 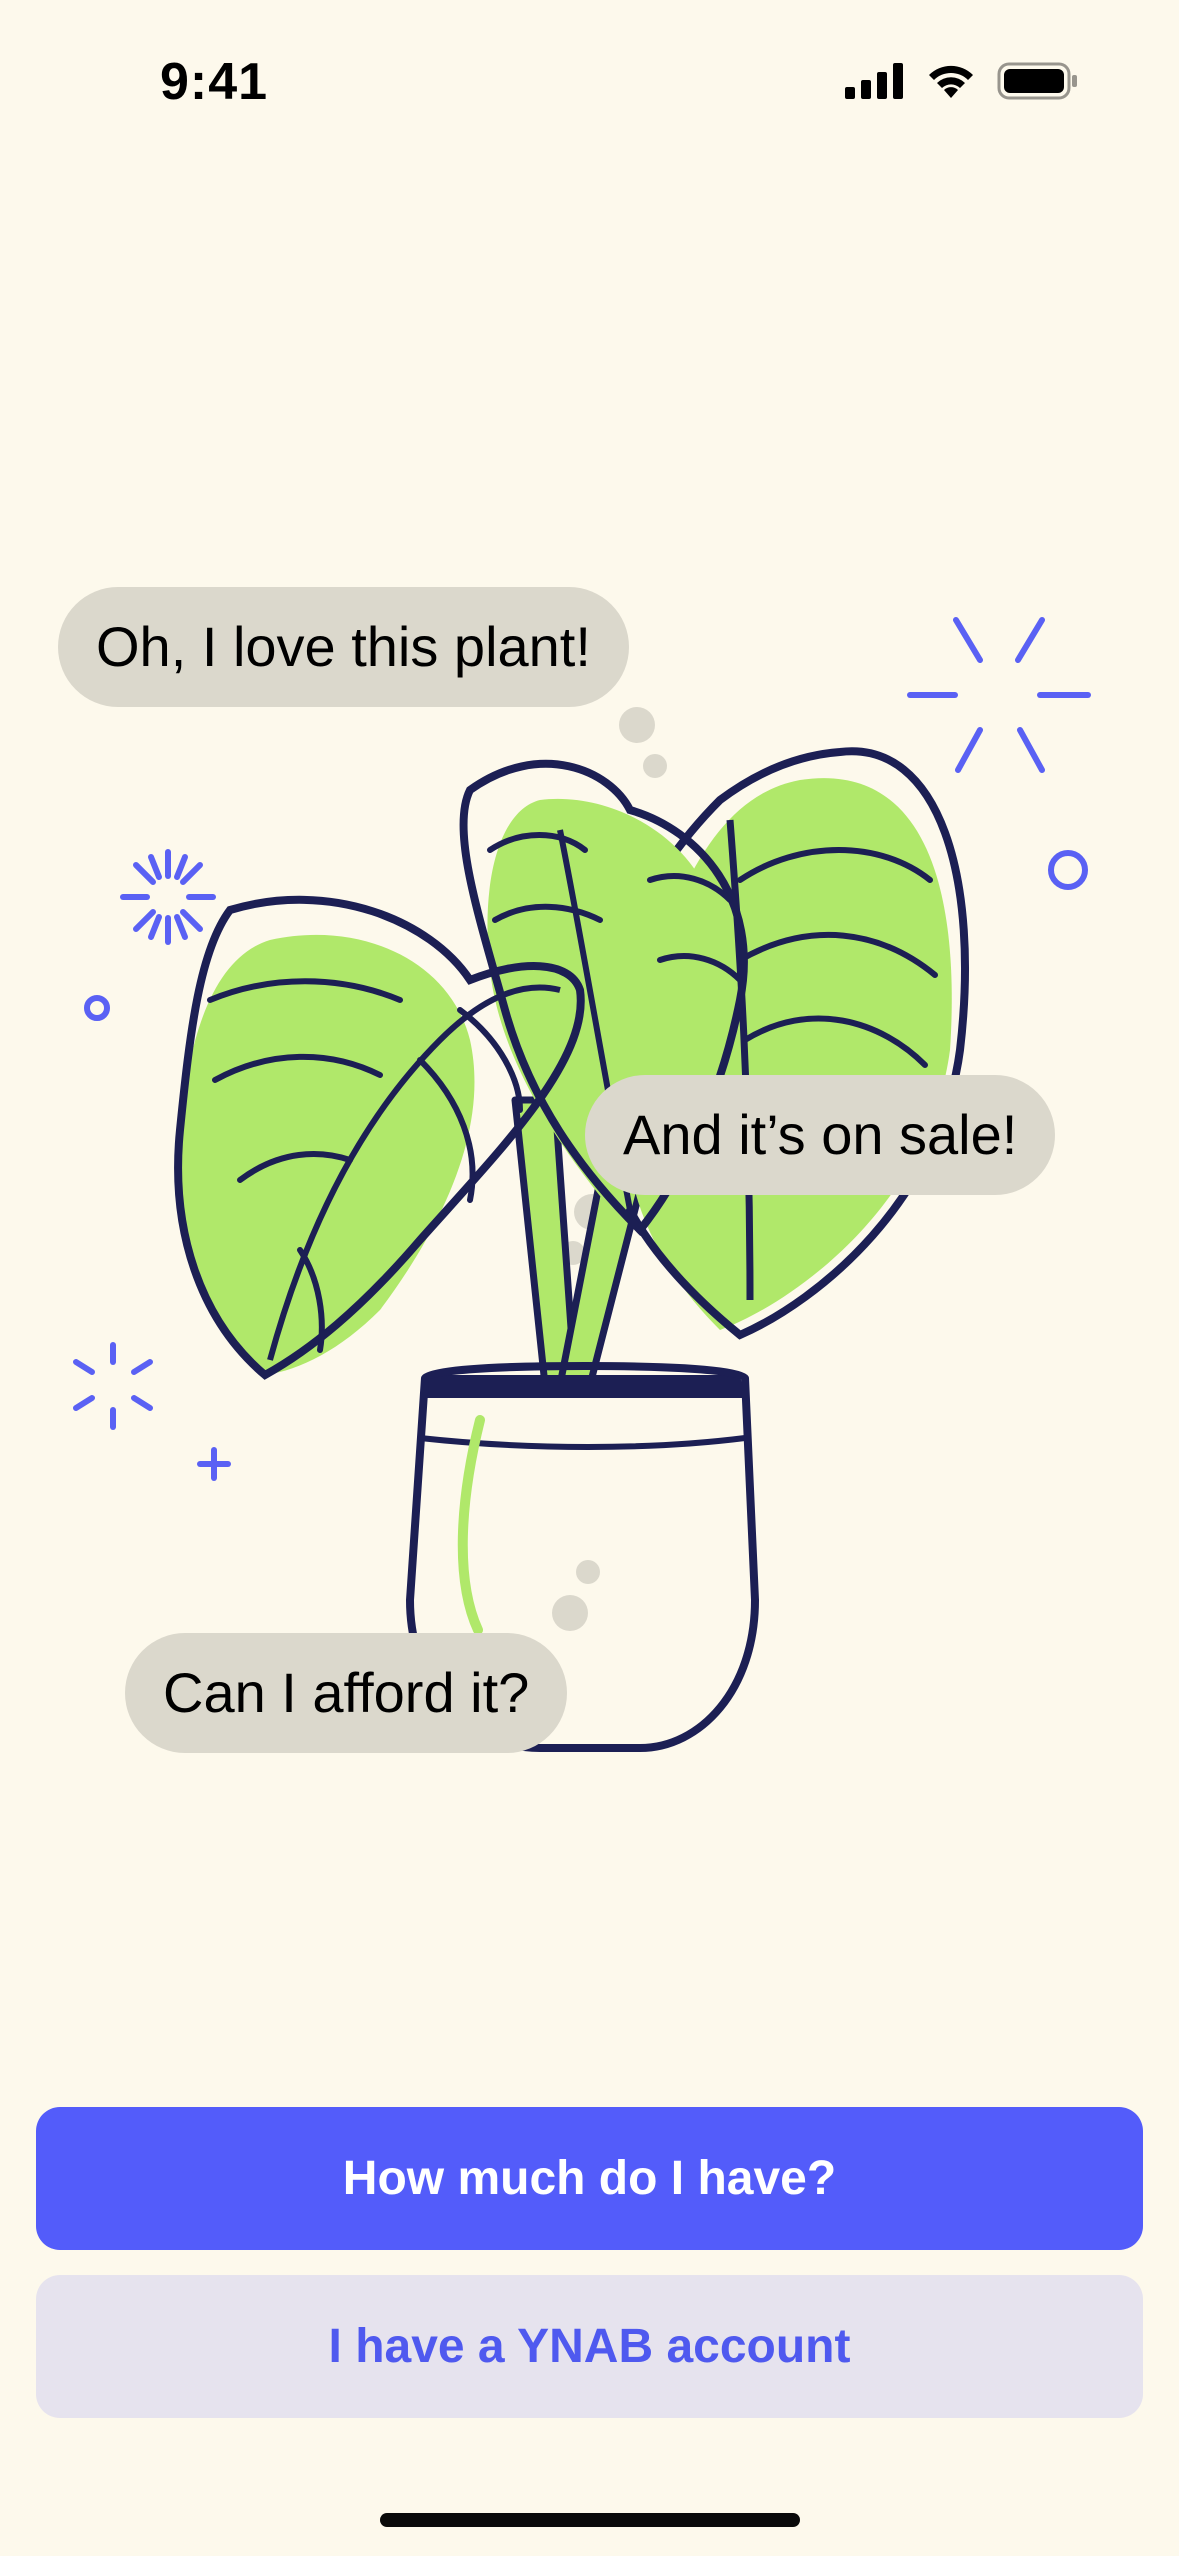 I want to click on have-ynab-account-button: I have a YNAB account, so click(x=589, y=2346).